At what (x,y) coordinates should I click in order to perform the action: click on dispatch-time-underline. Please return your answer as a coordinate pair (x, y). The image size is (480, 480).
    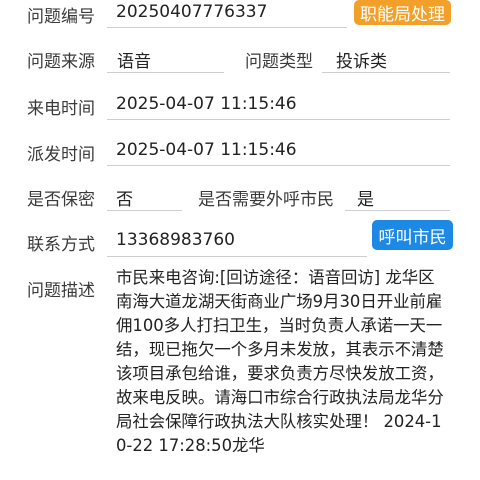
    Looking at the image, I should click on (278, 165).